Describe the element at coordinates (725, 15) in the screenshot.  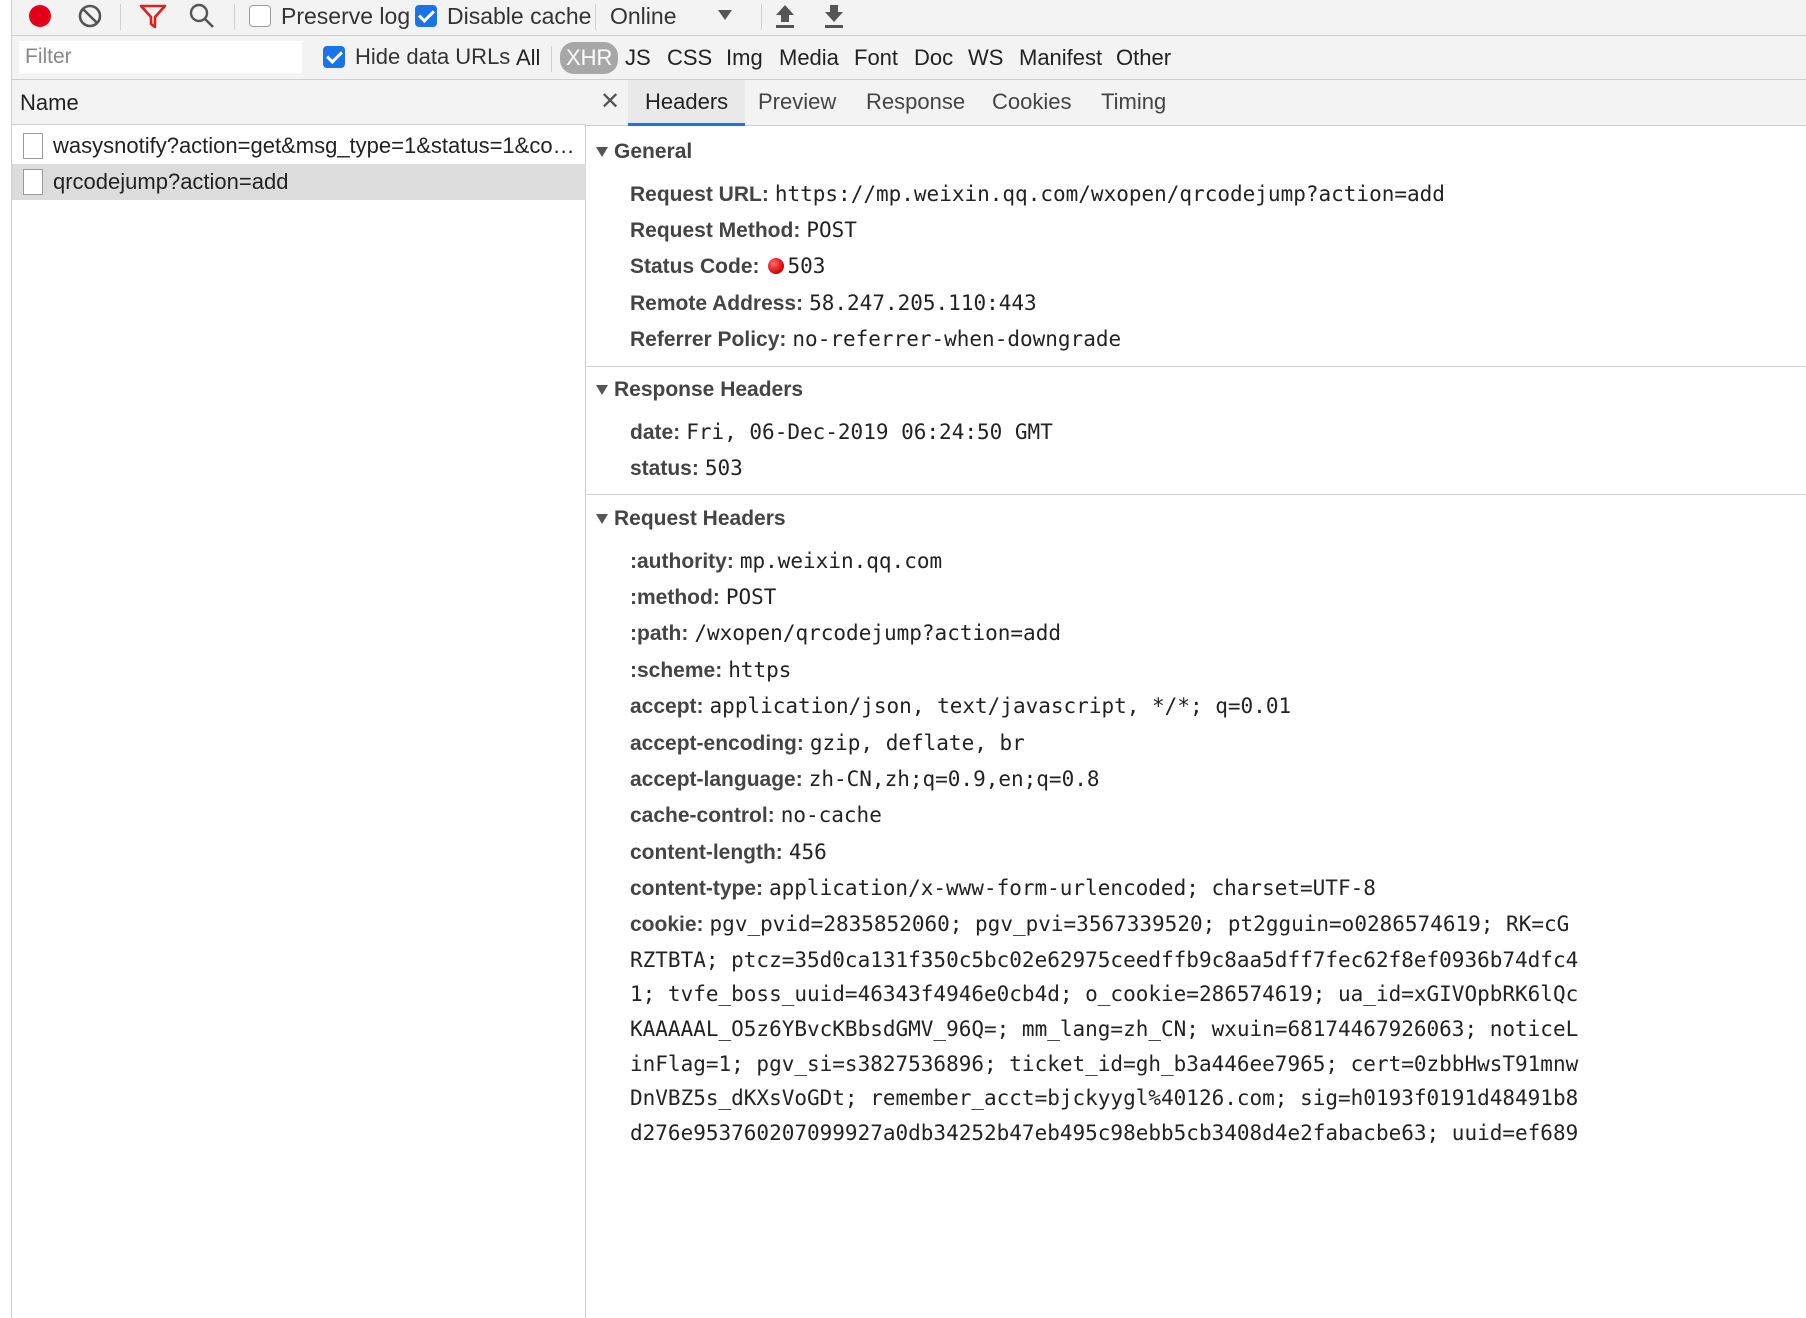
I see `chevron-down-icon` at that location.